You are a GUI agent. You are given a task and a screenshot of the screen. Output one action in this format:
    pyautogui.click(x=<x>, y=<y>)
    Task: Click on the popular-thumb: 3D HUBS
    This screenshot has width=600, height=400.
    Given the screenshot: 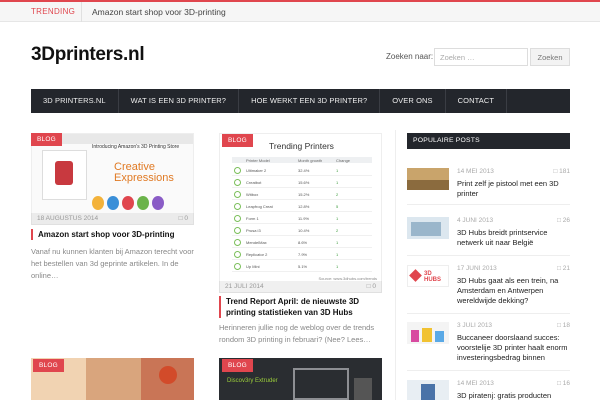 What is the action you would take?
    pyautogui.click(x=428, y=276)
    